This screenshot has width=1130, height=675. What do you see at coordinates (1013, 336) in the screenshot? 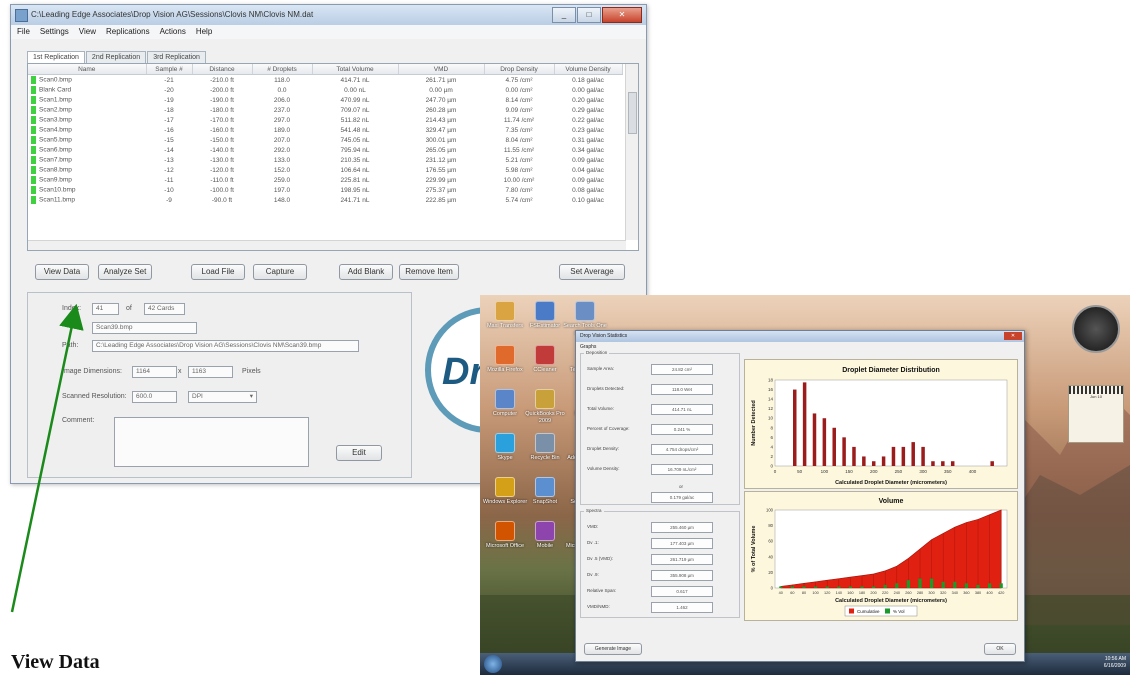
I see `stats-close-button: ✕` at bounding box center [1013, 336].